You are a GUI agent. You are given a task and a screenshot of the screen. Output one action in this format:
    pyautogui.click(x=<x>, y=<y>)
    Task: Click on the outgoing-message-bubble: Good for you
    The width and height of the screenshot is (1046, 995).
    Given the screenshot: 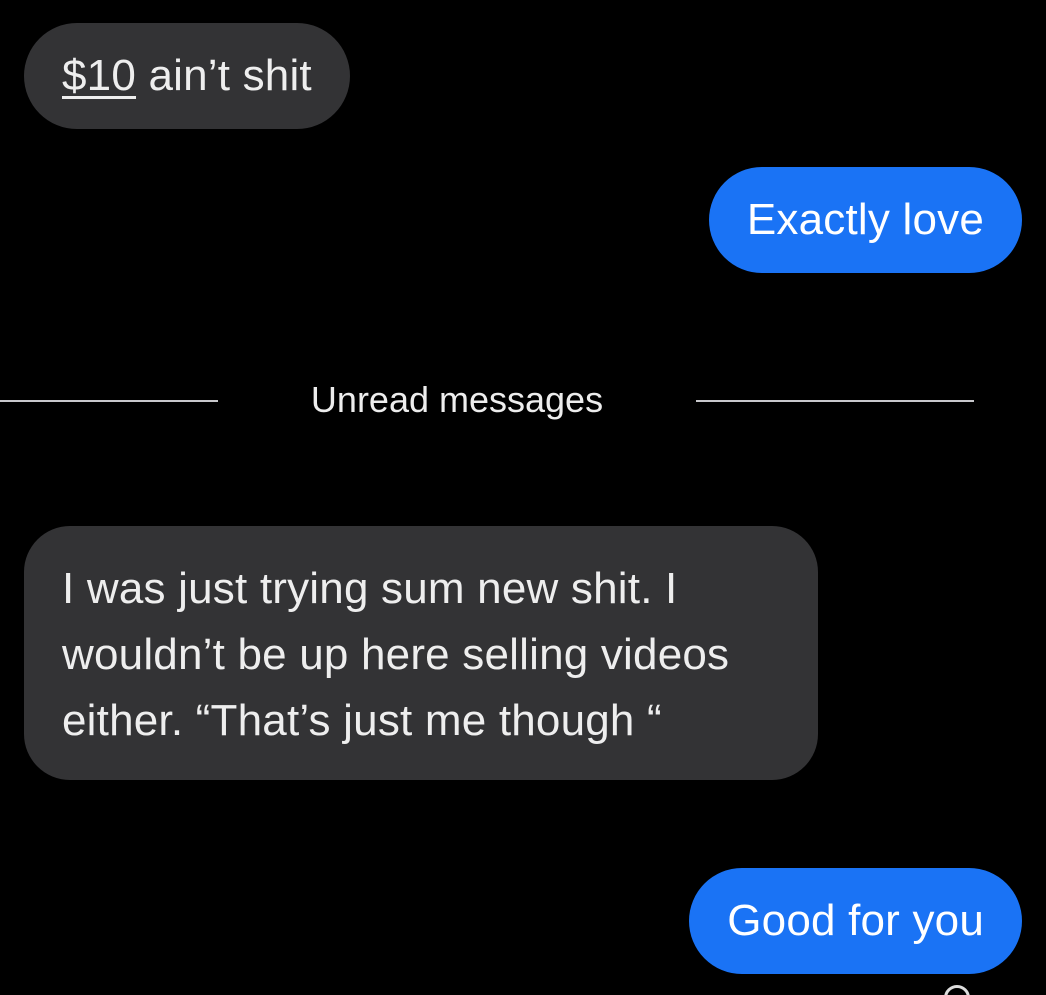 What is the action you would take?
    pyautogui.click(x=855, y=921)
    